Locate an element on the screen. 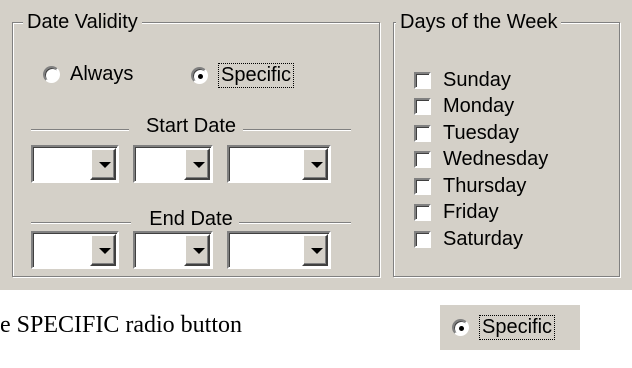 The height and width of the screenshot is (368, 632). zoom-radio-dot is located at coordinates (461, 328).